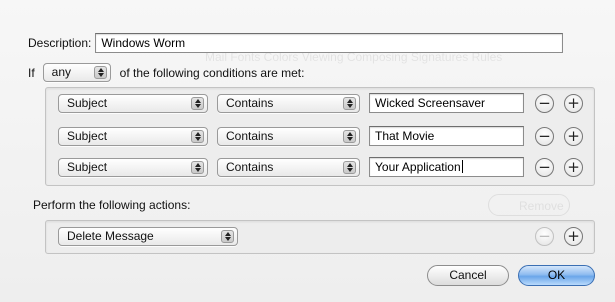 The height and width of the screenshot is (302, 615). I want to click on cancel-button: Cancel, so click(468, 275).